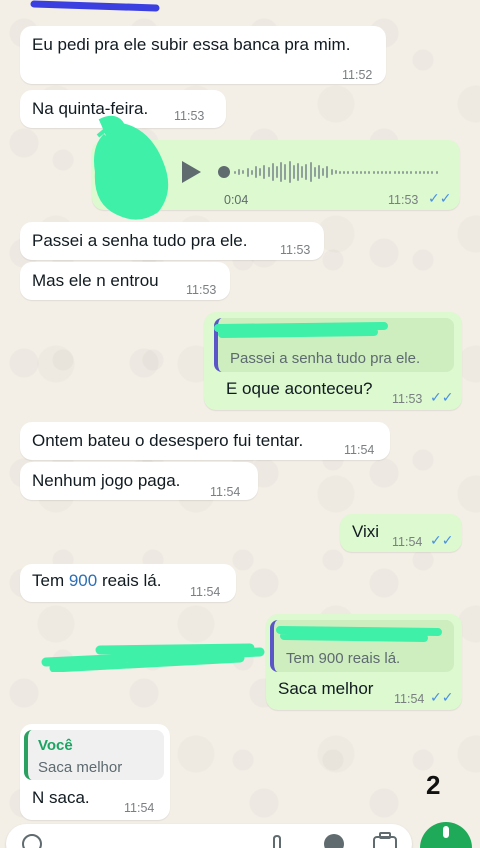 The width and height of the screenshot is (480, 848). Describe the element at coordinates (236, 200) in the screenshot. I see `voice-duration: 0:04` at that location.